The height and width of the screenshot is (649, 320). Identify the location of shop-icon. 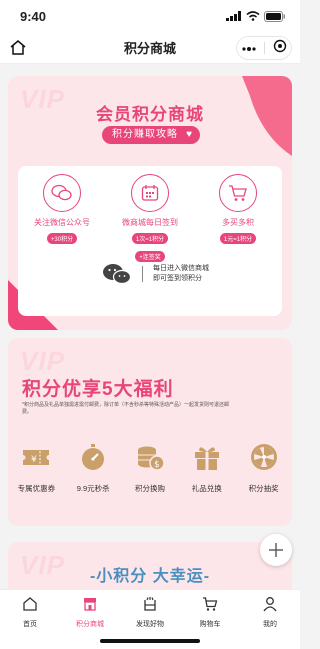
(90, 604).